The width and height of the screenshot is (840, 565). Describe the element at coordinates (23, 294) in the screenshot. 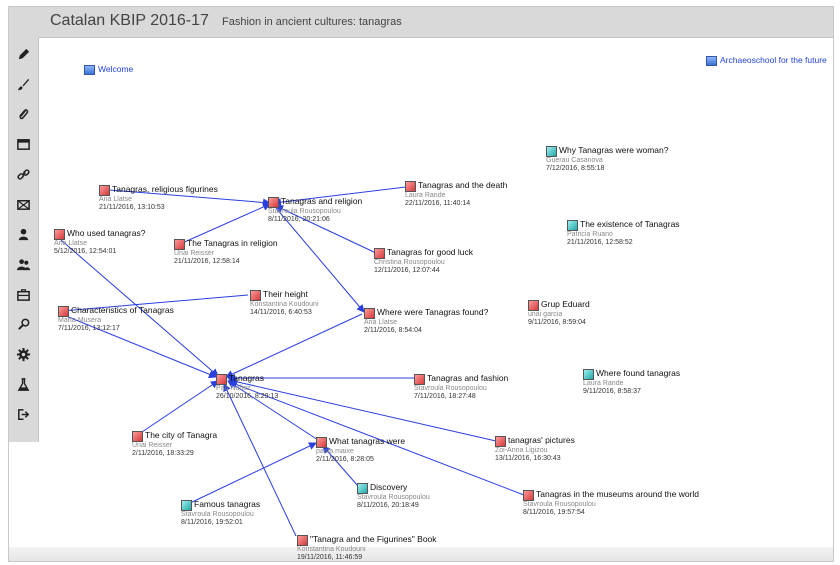

I see `portfolio-tool-button` at that location.